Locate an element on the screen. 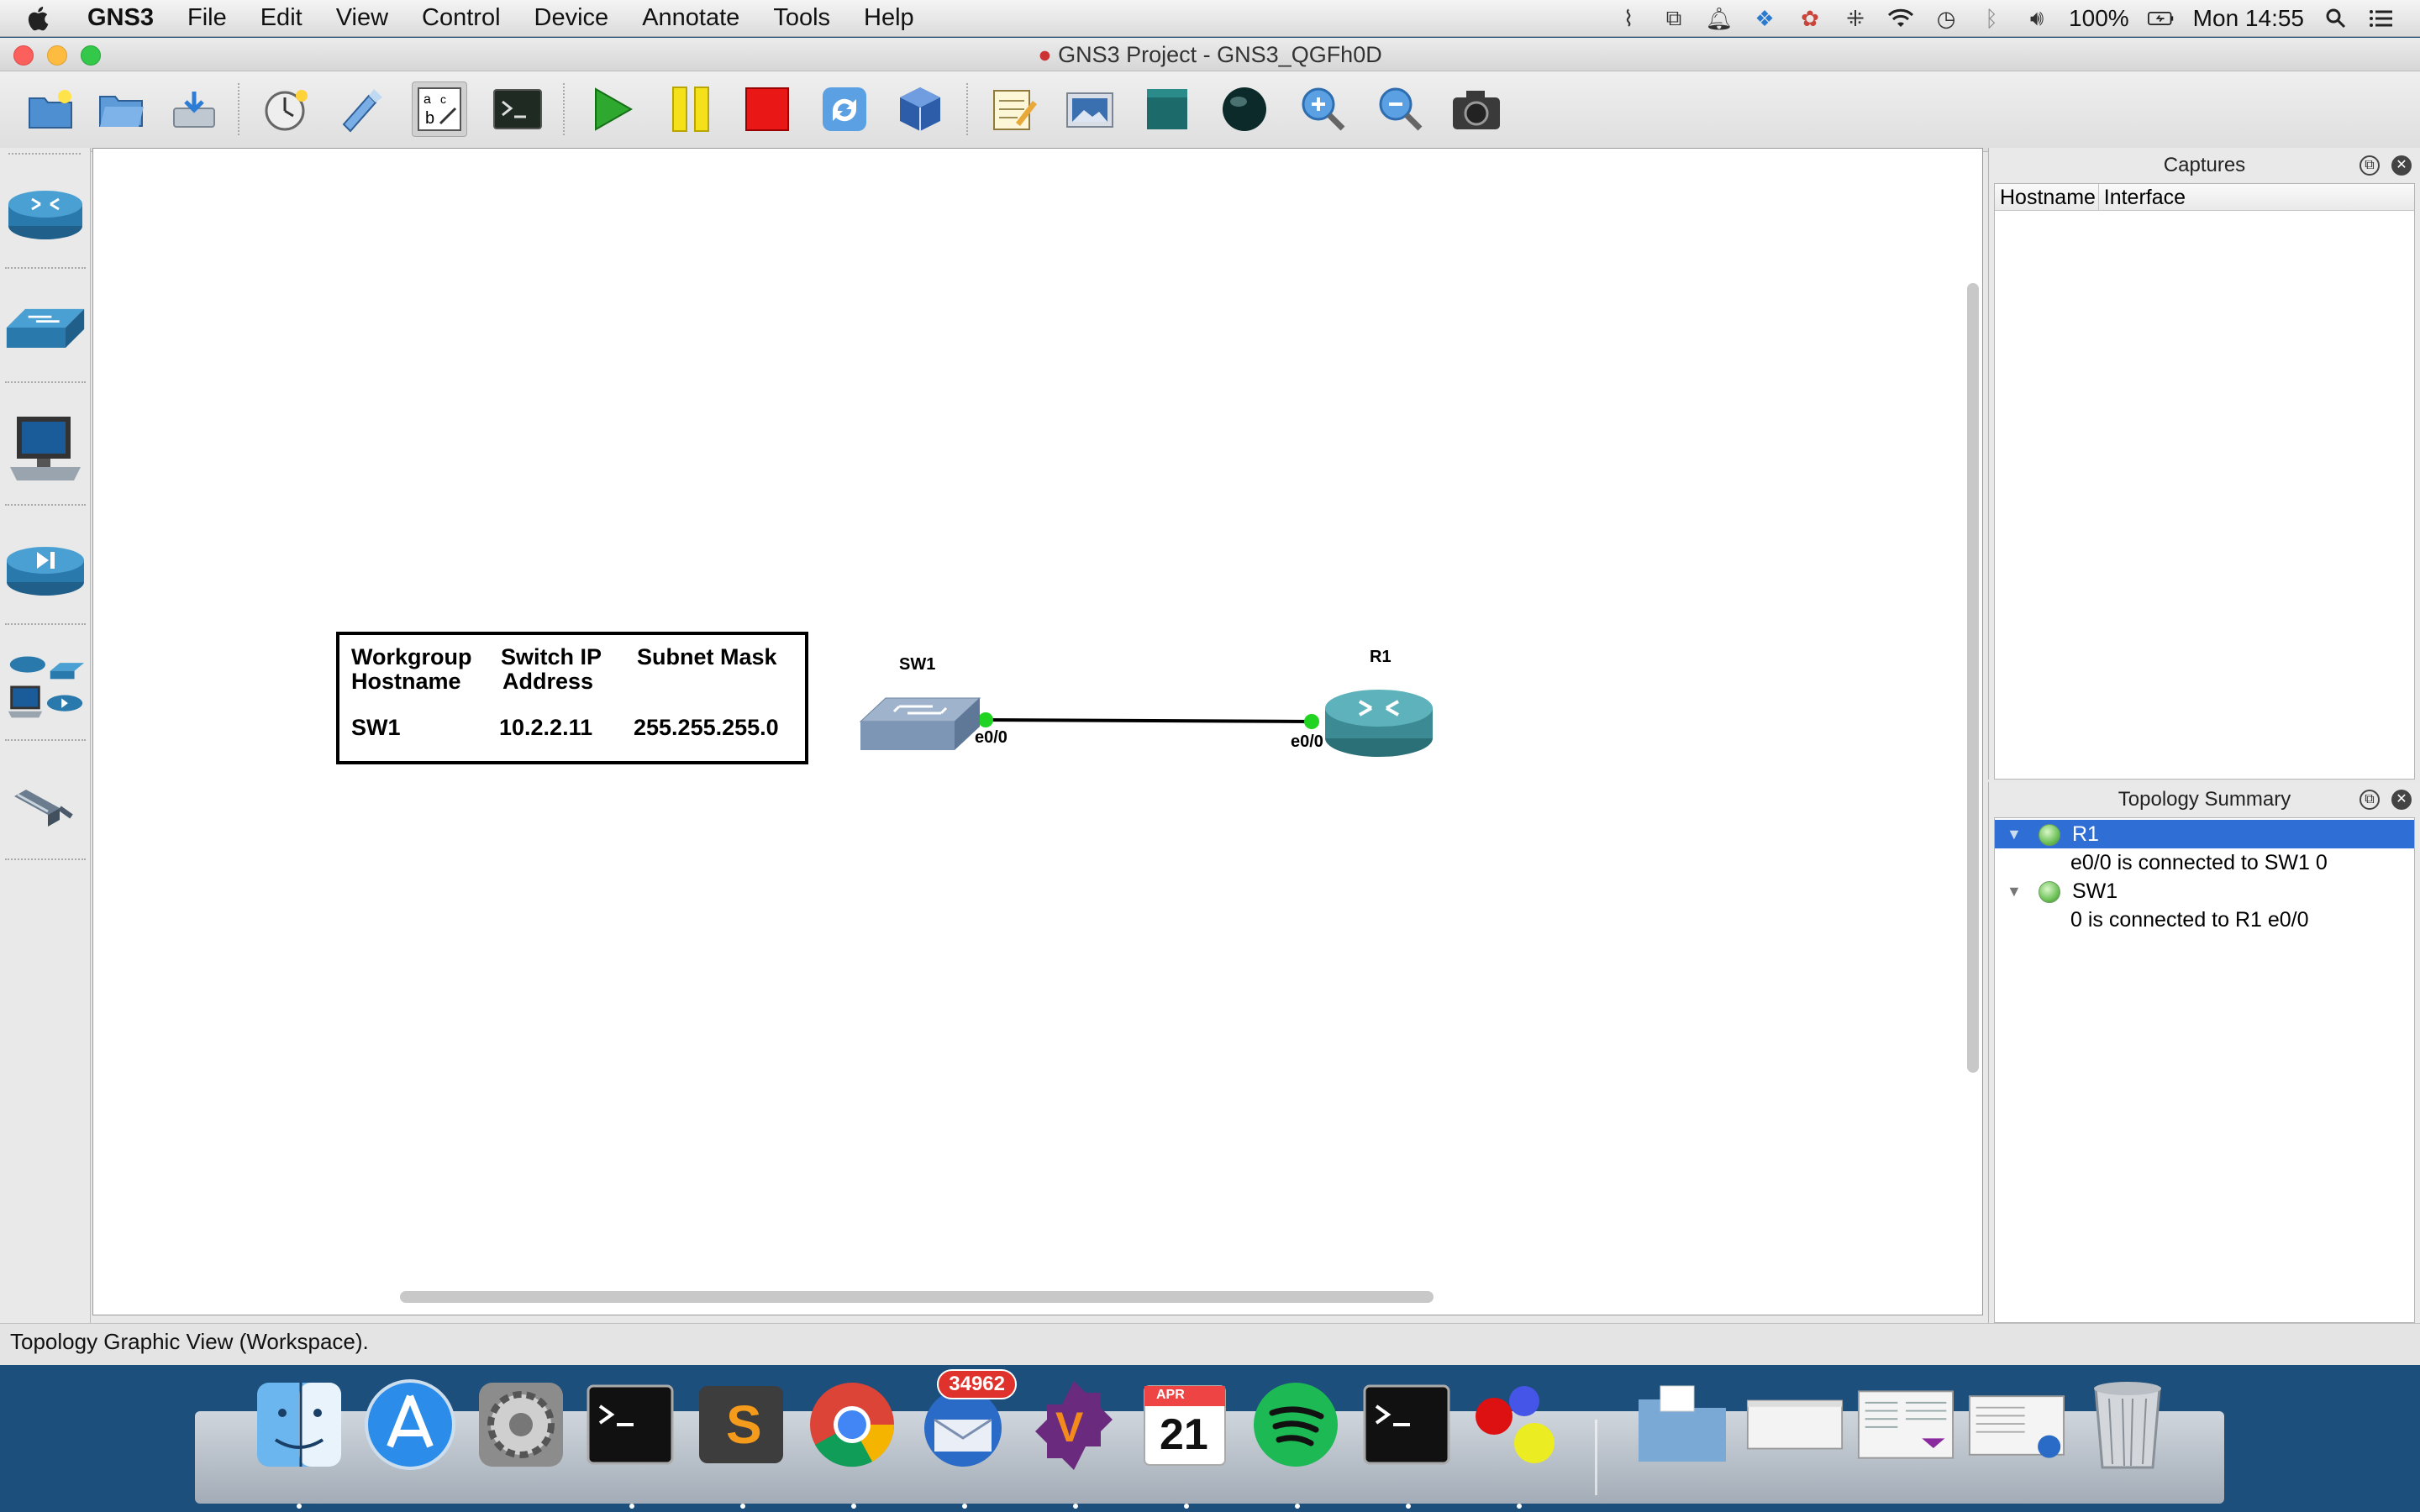 The height and width of the screenshot is (1512, 2420). dock-divider is located at coordinates (1596, 1457).